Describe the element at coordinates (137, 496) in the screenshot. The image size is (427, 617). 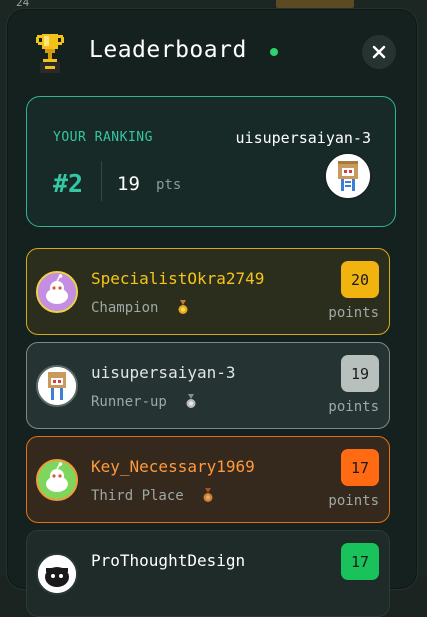
I see `entry-rank-title: Third Place` at that location.